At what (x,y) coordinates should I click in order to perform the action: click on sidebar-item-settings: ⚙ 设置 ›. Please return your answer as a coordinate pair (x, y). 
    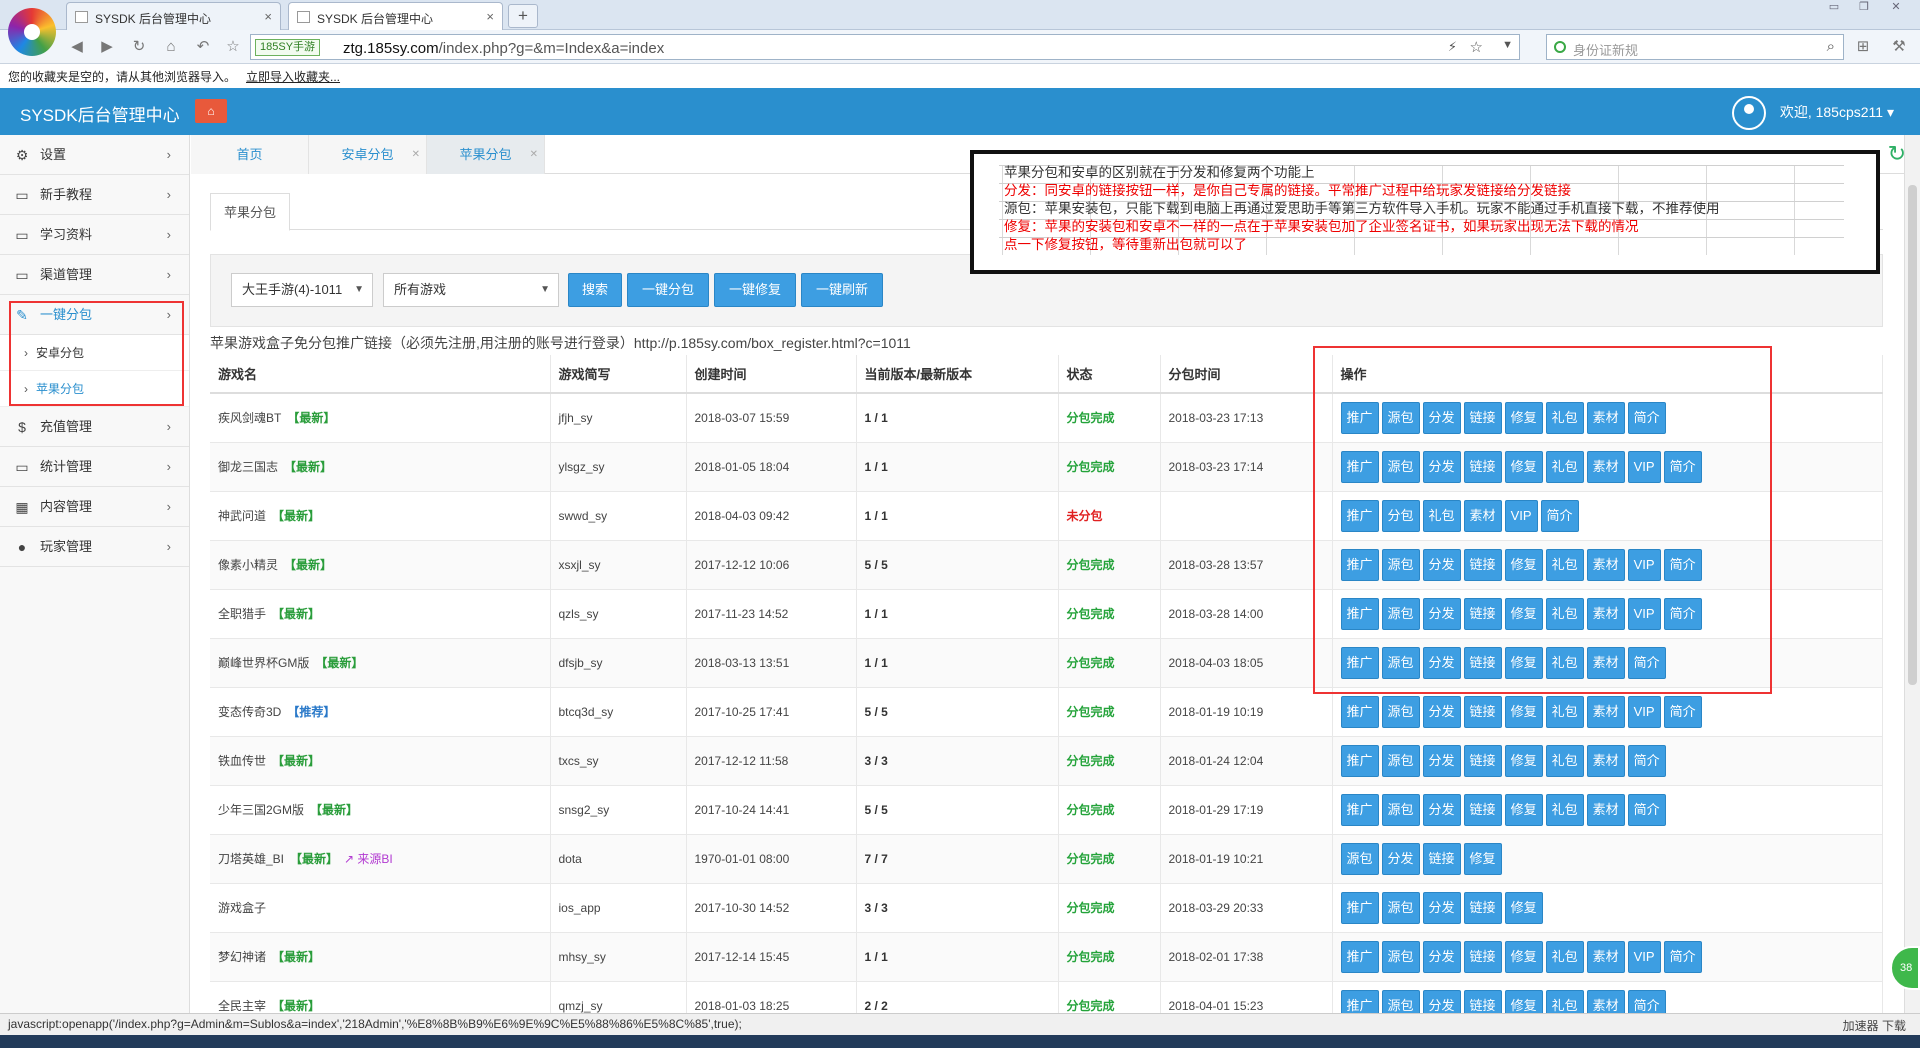
    Looking at the image, I should click on (94, 155).